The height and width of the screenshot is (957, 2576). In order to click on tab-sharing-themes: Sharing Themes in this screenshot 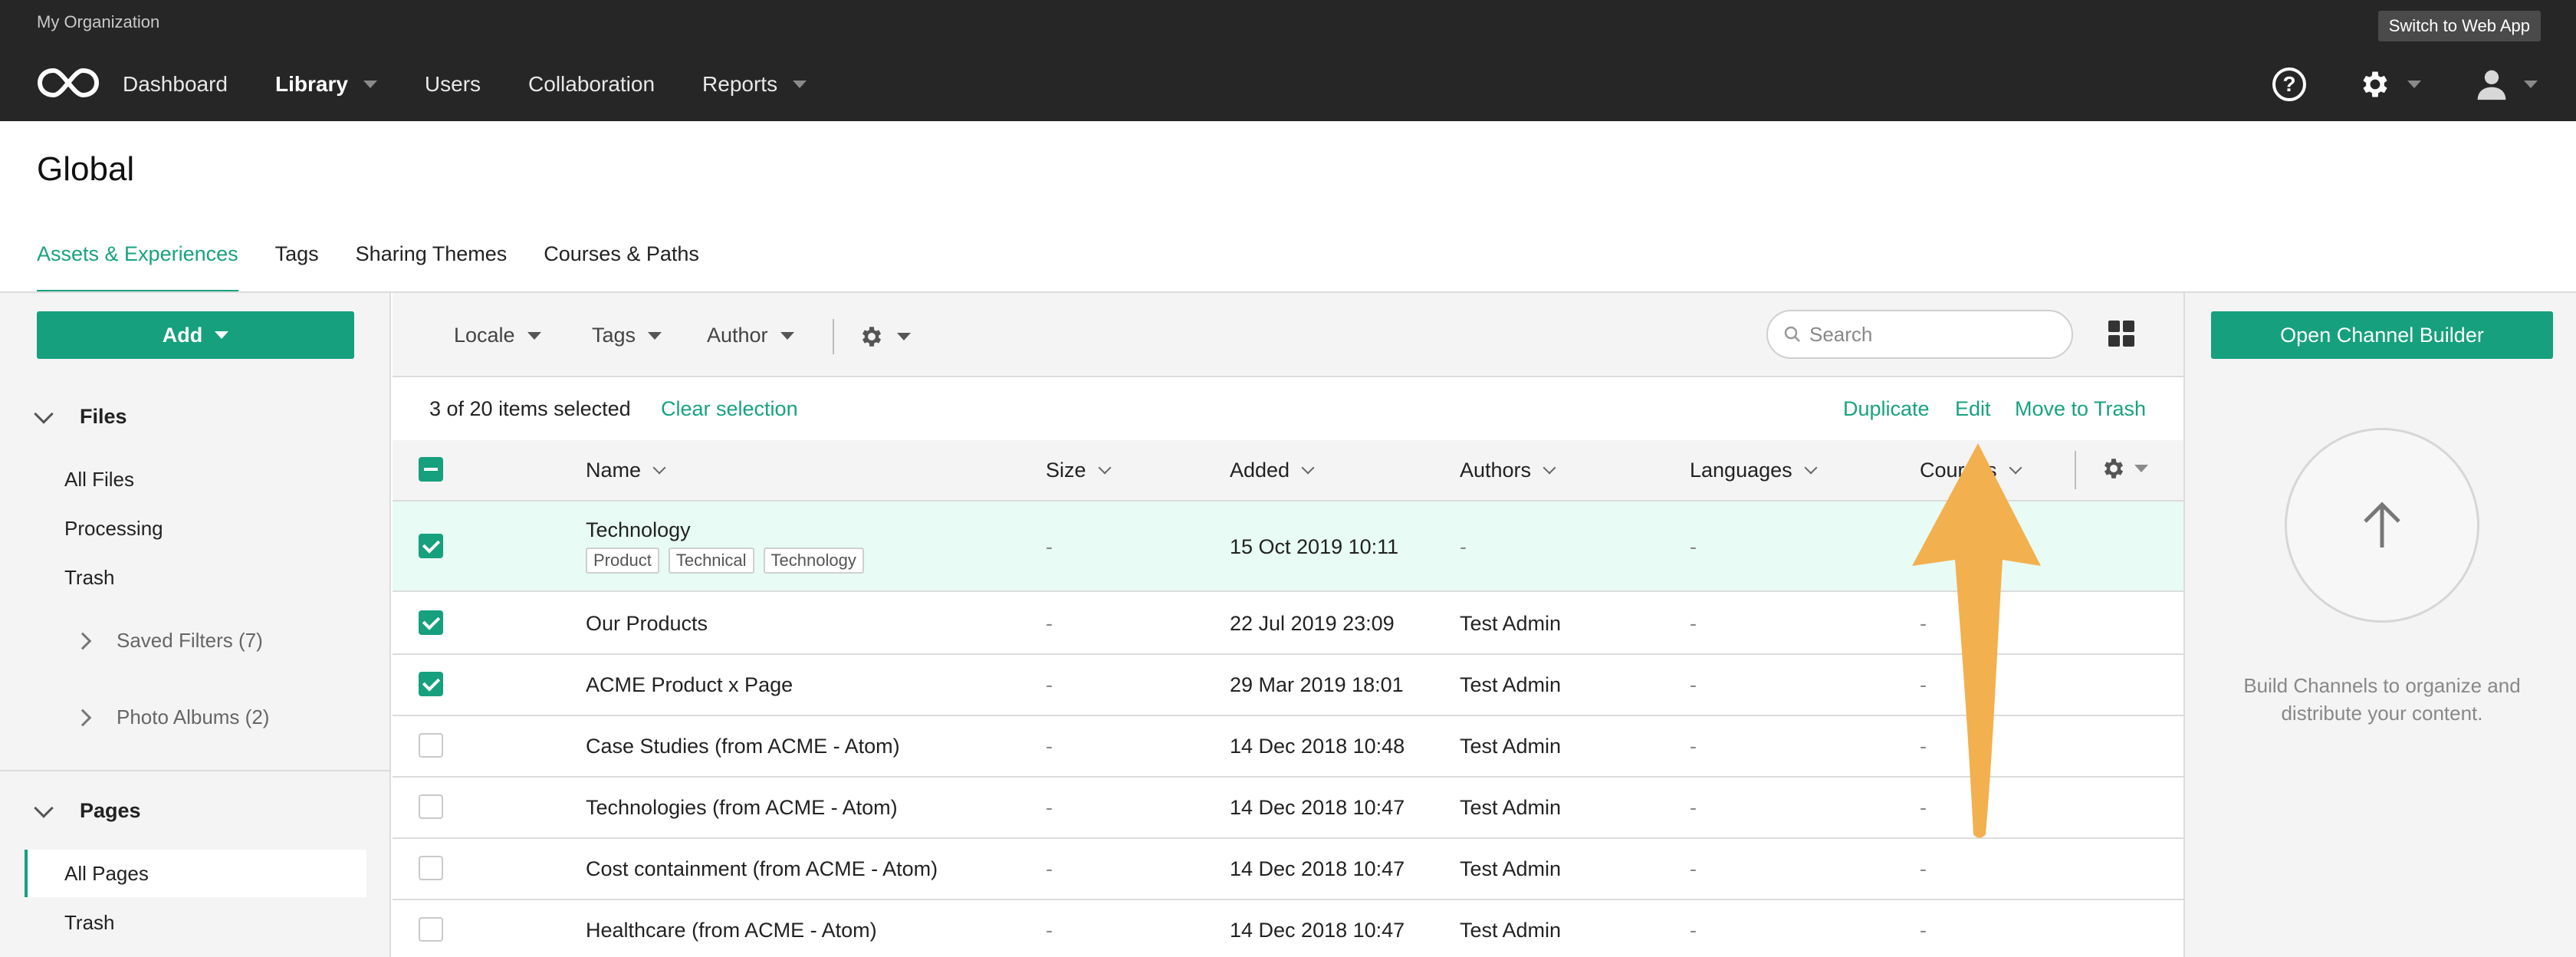, I will do `click(432, 267)`.